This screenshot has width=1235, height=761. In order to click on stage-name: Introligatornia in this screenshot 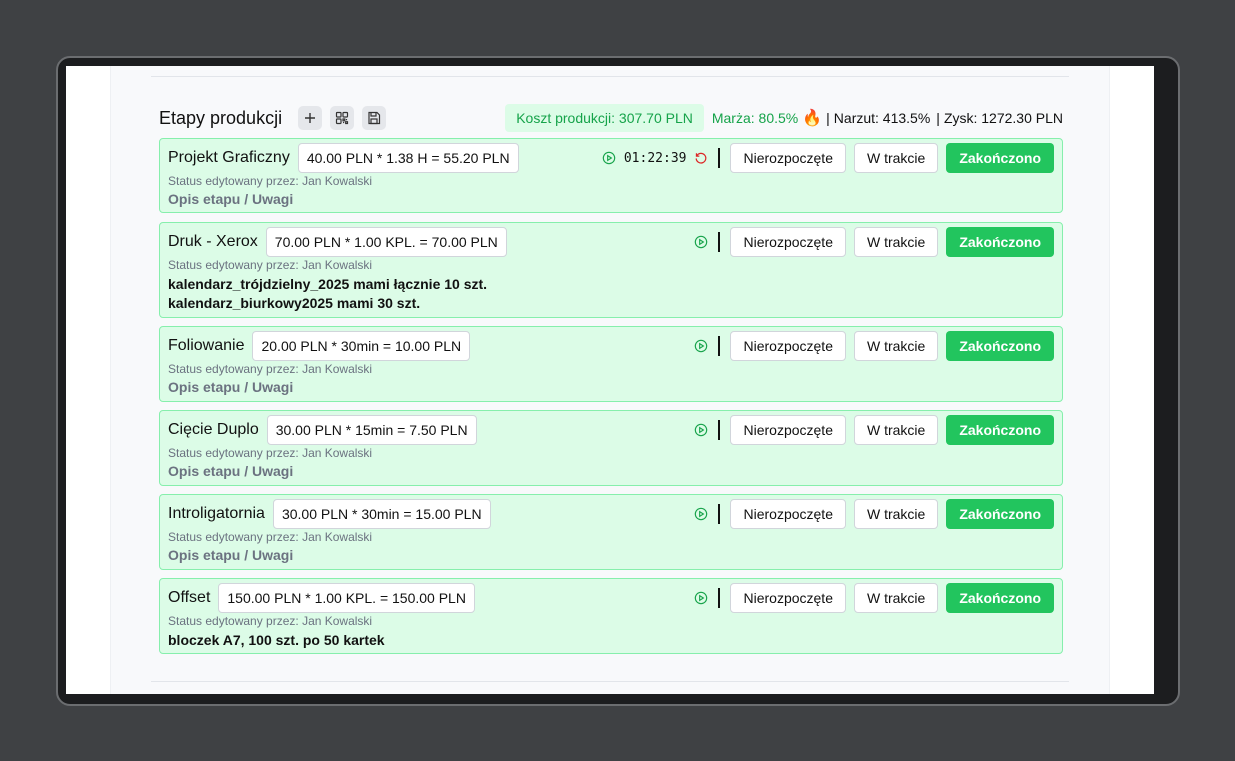, I will do `click(216, 513)`.